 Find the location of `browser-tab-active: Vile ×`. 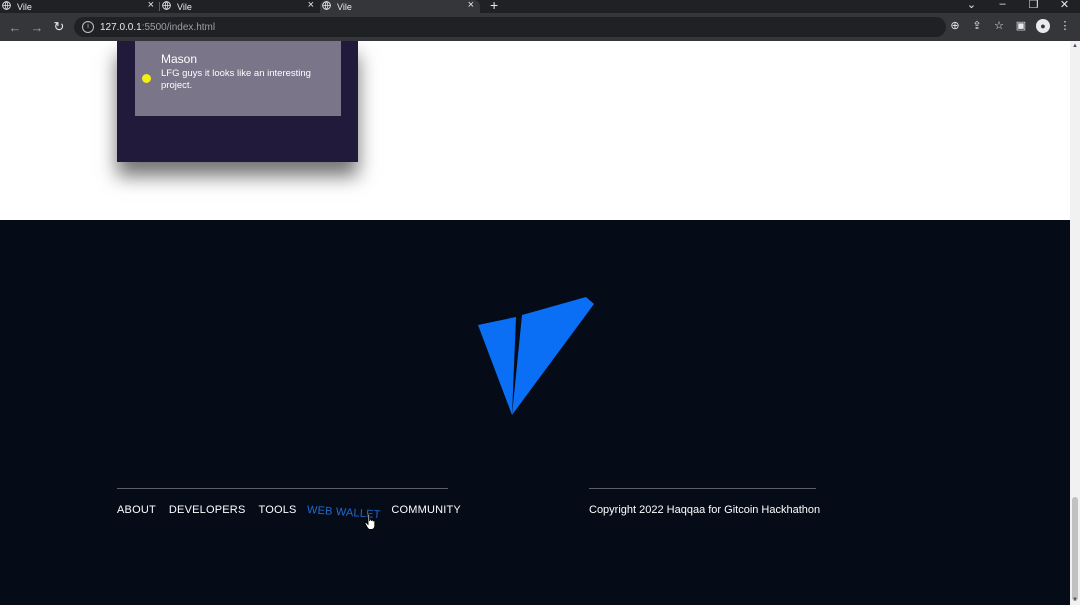

browser-tab-active: Vile × is located at coordinates (400, 6).